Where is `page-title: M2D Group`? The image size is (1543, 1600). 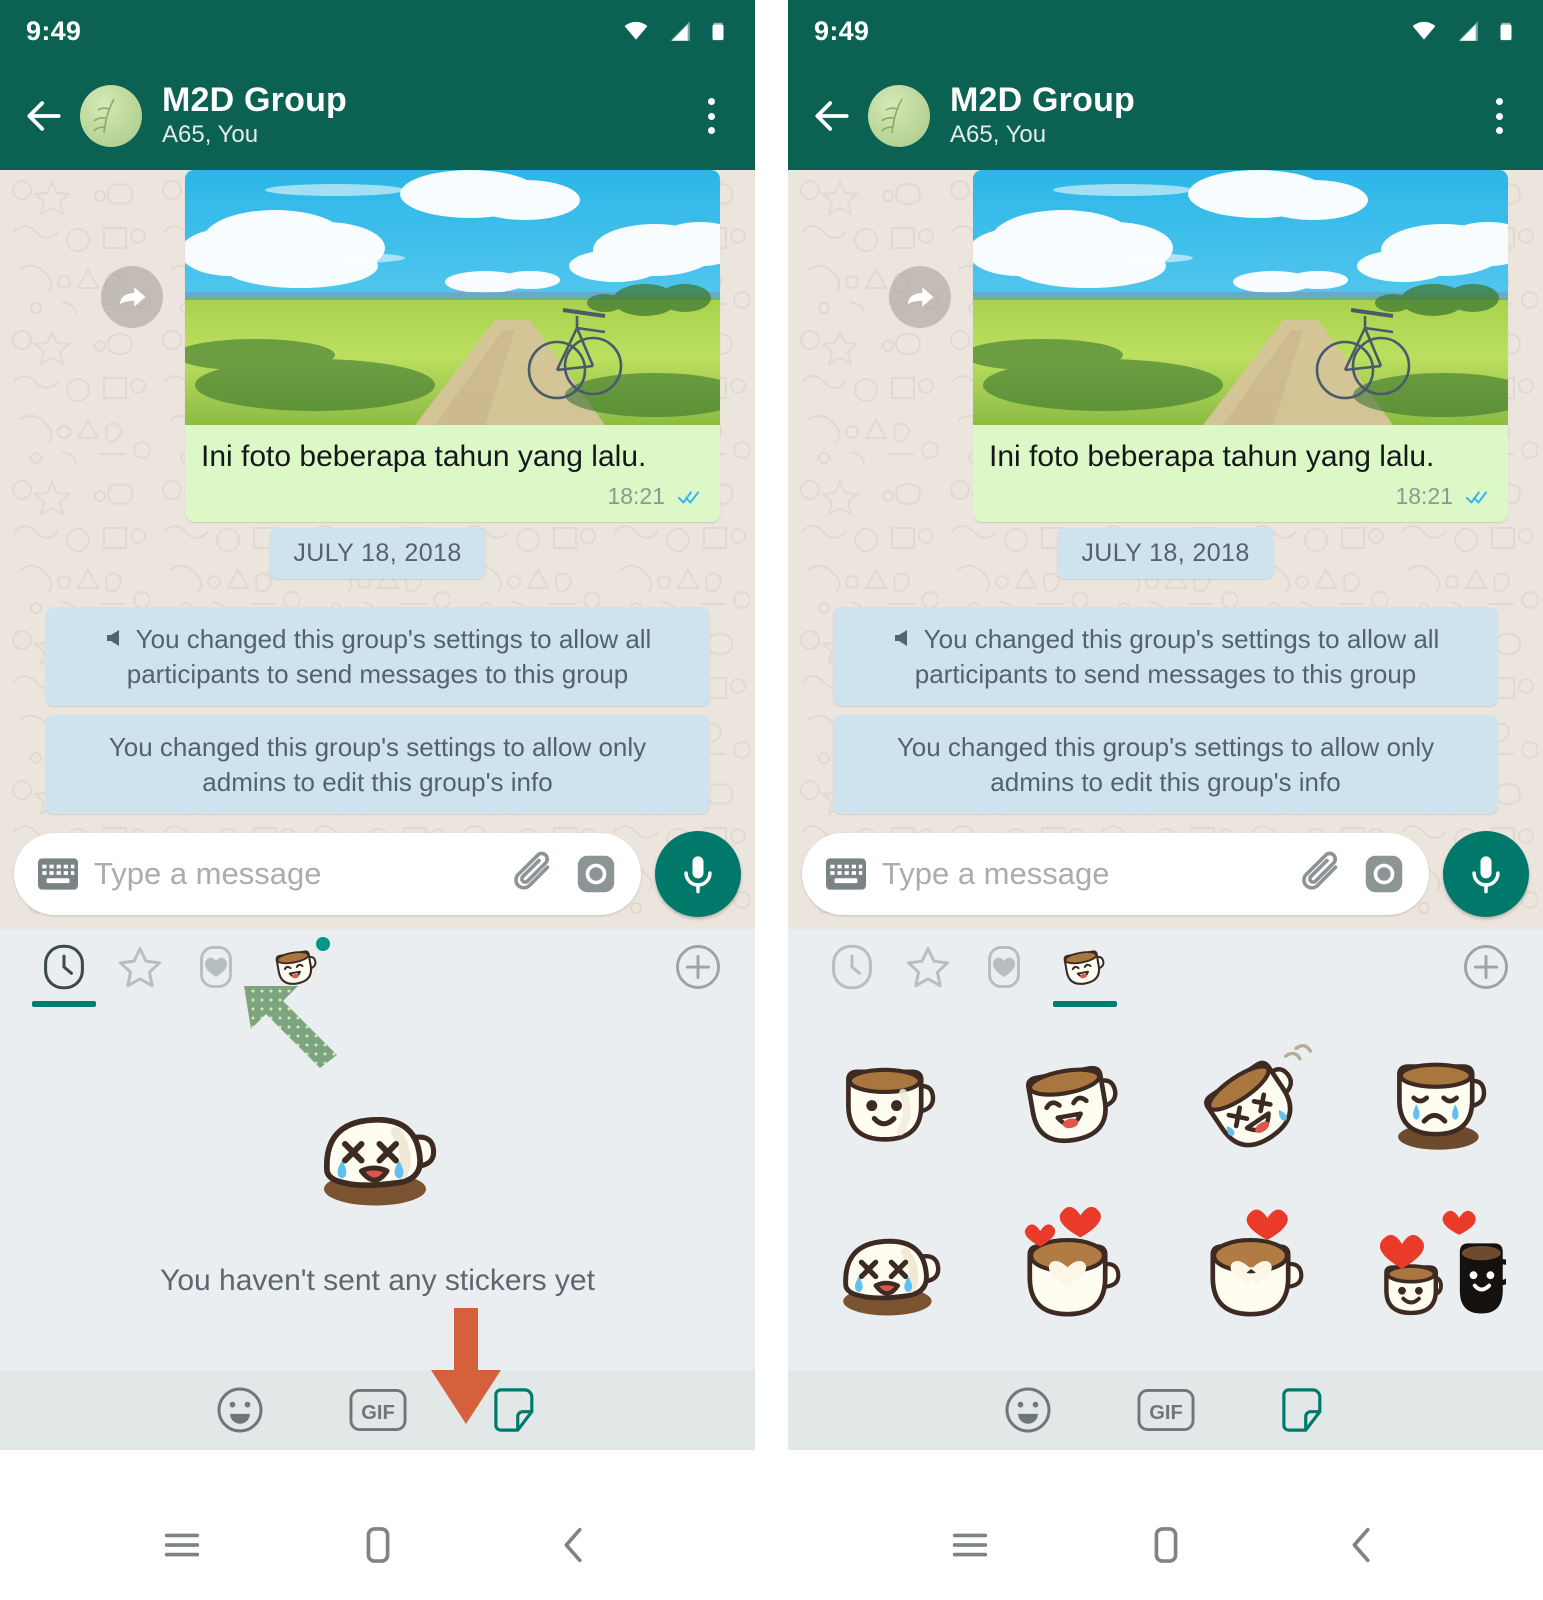 page-title: M2D Group is located at coordinates (255, 99).